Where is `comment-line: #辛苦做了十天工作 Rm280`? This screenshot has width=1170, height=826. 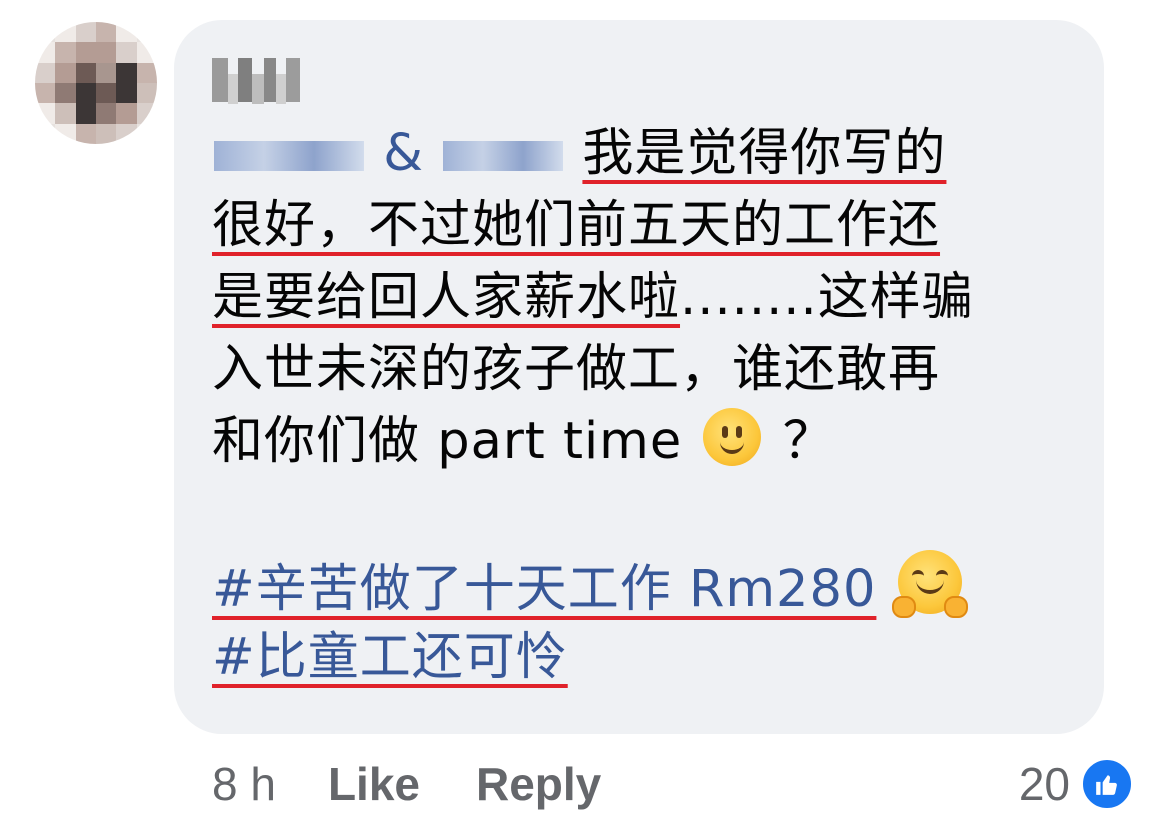
comment-line: #辛苦做了十天工作 Rm280 is located at coordinates (647, 586).